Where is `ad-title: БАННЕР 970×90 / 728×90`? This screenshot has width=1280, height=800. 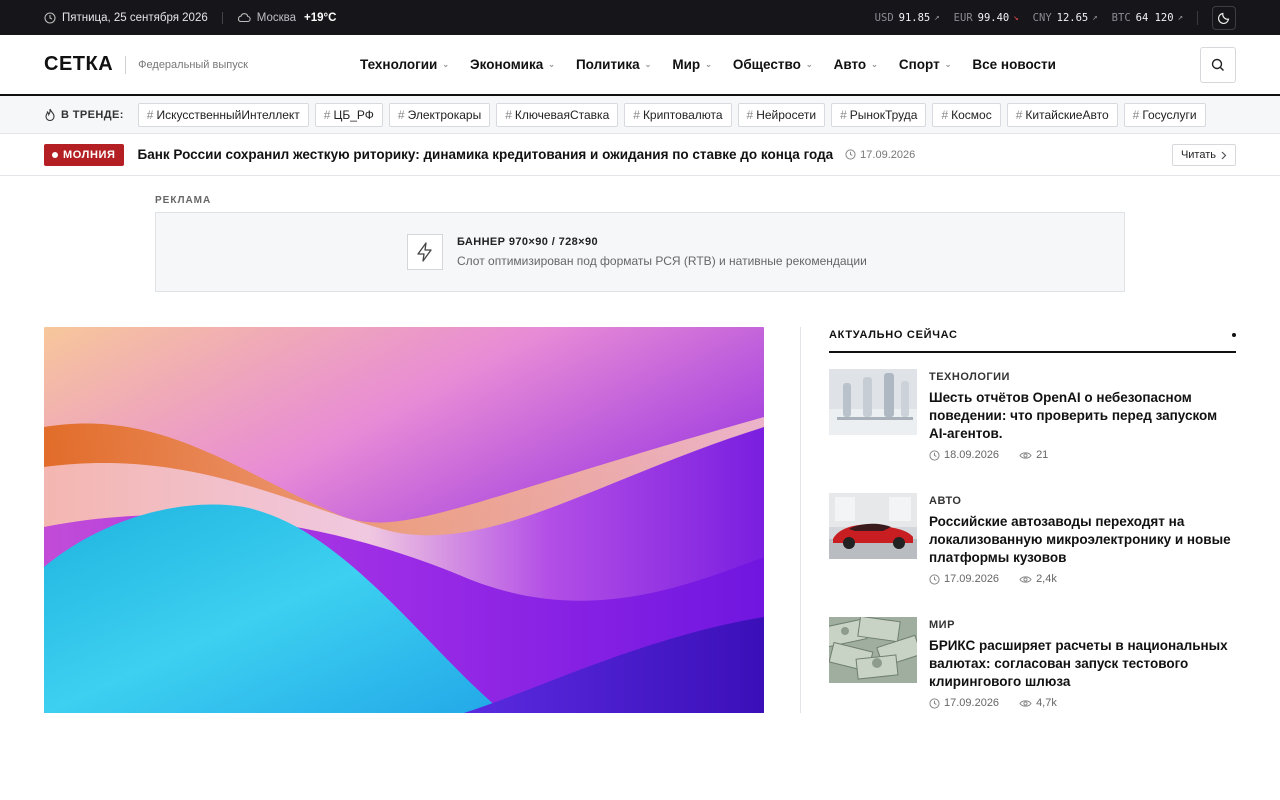 ad-title: БАННЕР 970×90 / 728×90 is located at coordinates (528, 242).